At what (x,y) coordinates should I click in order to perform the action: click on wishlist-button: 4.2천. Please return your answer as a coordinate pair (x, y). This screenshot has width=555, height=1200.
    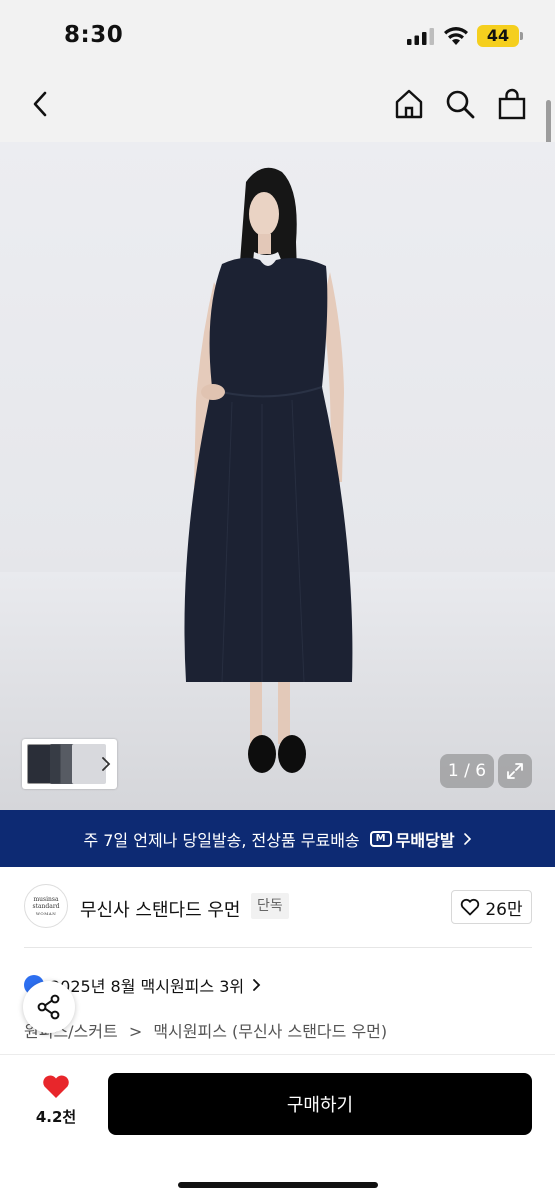
    Looking at the image, I should click on (56, 1100).